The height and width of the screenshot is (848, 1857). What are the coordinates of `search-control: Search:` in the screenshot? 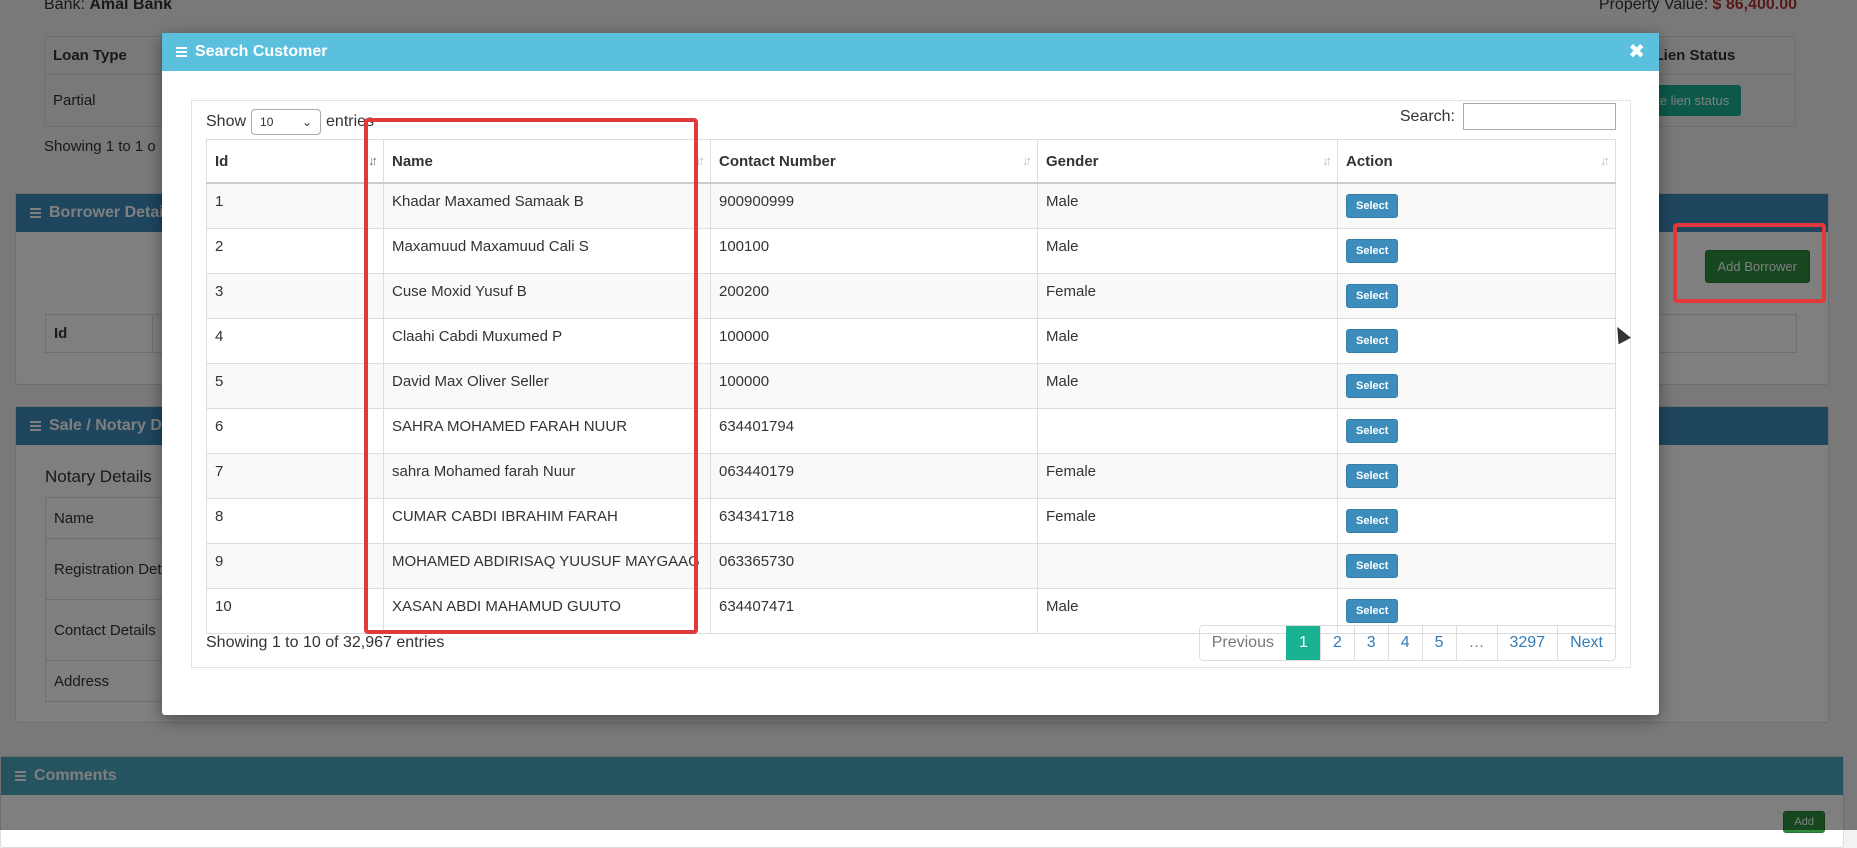 It's located at (1508, 116).